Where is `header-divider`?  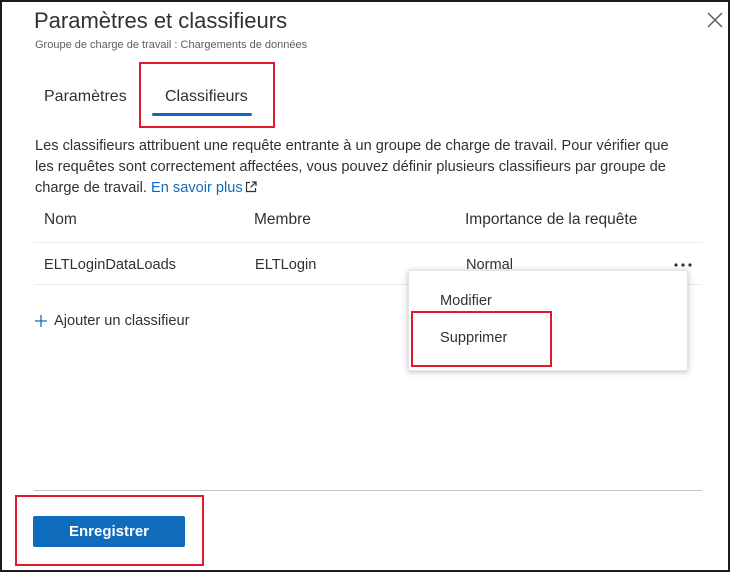 header-divider is located at coordinates (368, 242).